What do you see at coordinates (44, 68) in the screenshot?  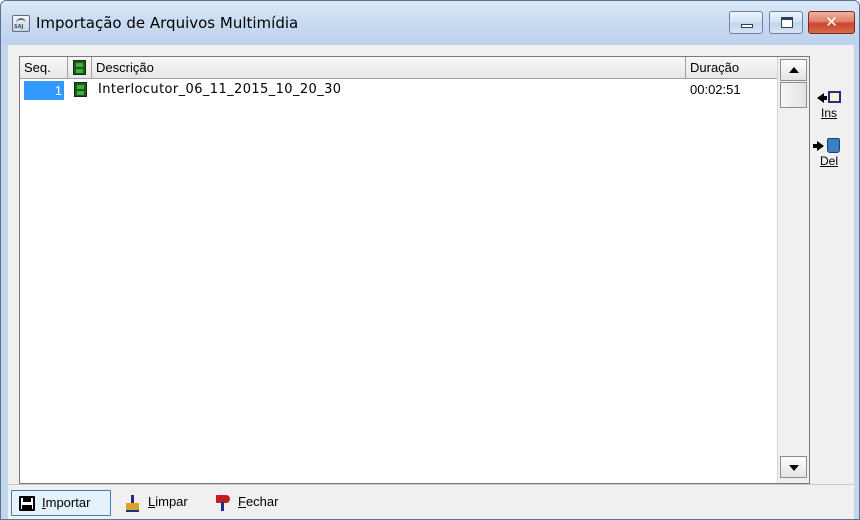 I see `column-header-seq: Seq.` at bounding box center [44, 68].